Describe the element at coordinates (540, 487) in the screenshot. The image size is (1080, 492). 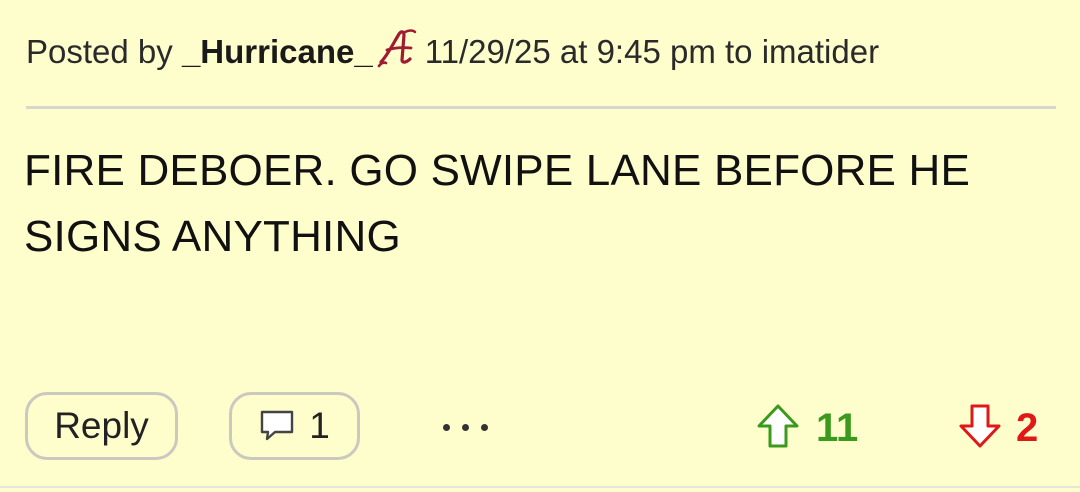
I see `post-bottom-border` at that location.